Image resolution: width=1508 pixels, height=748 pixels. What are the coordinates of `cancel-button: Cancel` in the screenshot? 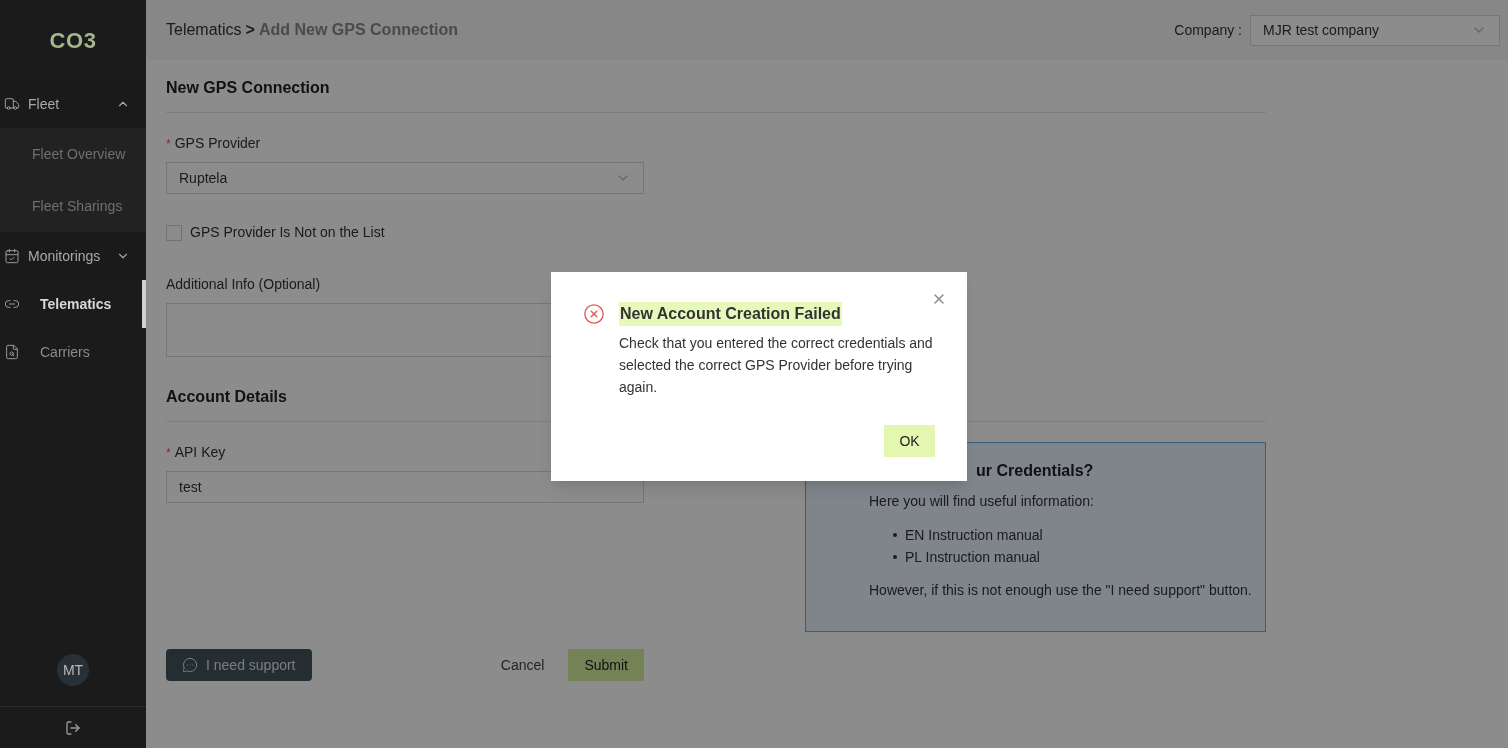 It's located at (522, 665).